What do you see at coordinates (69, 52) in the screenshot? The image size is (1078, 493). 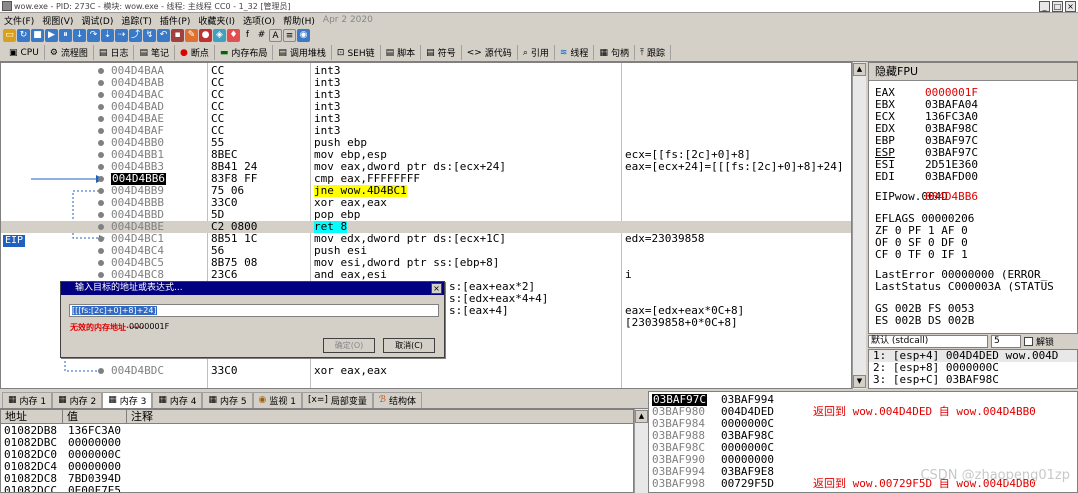 I see `tab-graph: ⚙ 流程图` at bounding box center [69, 52].